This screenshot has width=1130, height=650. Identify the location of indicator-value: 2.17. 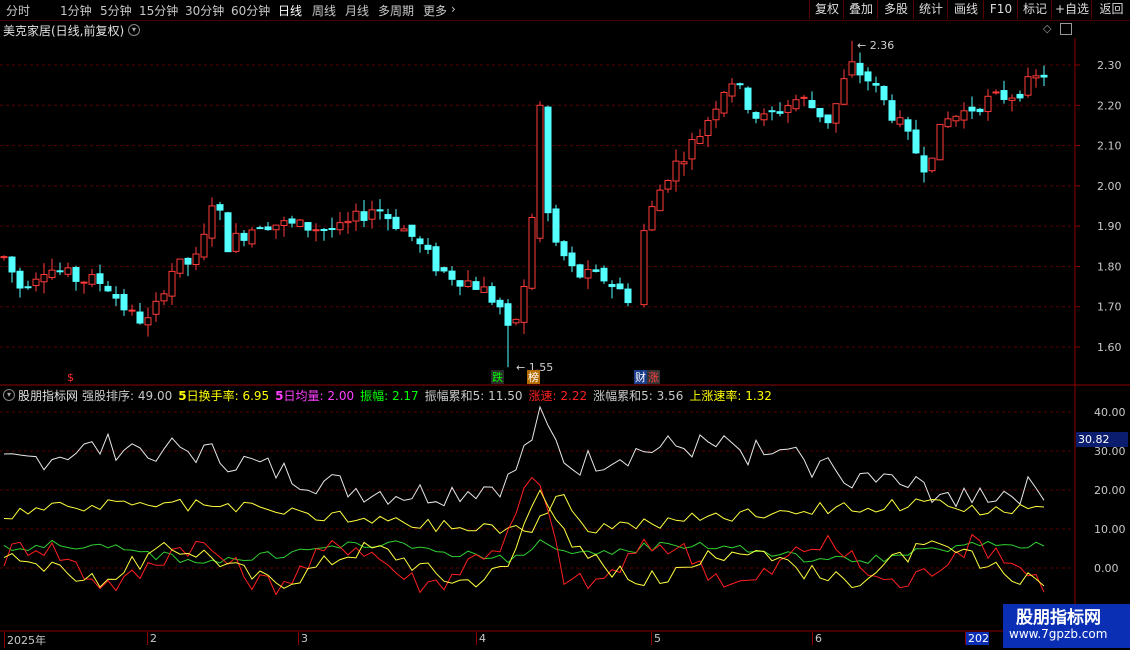
(405, 396).